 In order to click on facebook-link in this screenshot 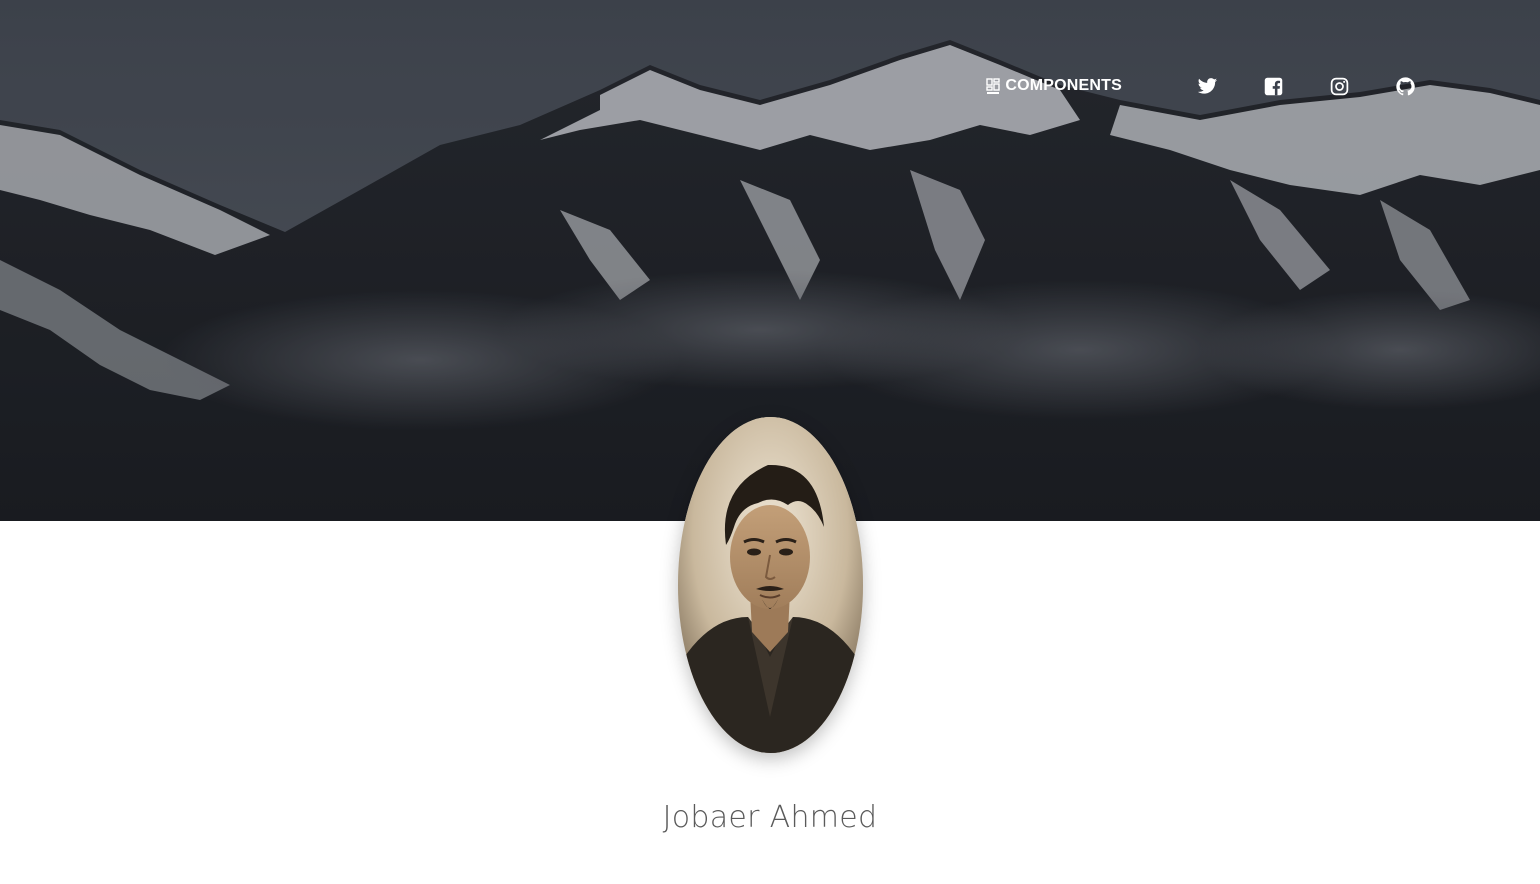, I will do `click(1273, 86)`.